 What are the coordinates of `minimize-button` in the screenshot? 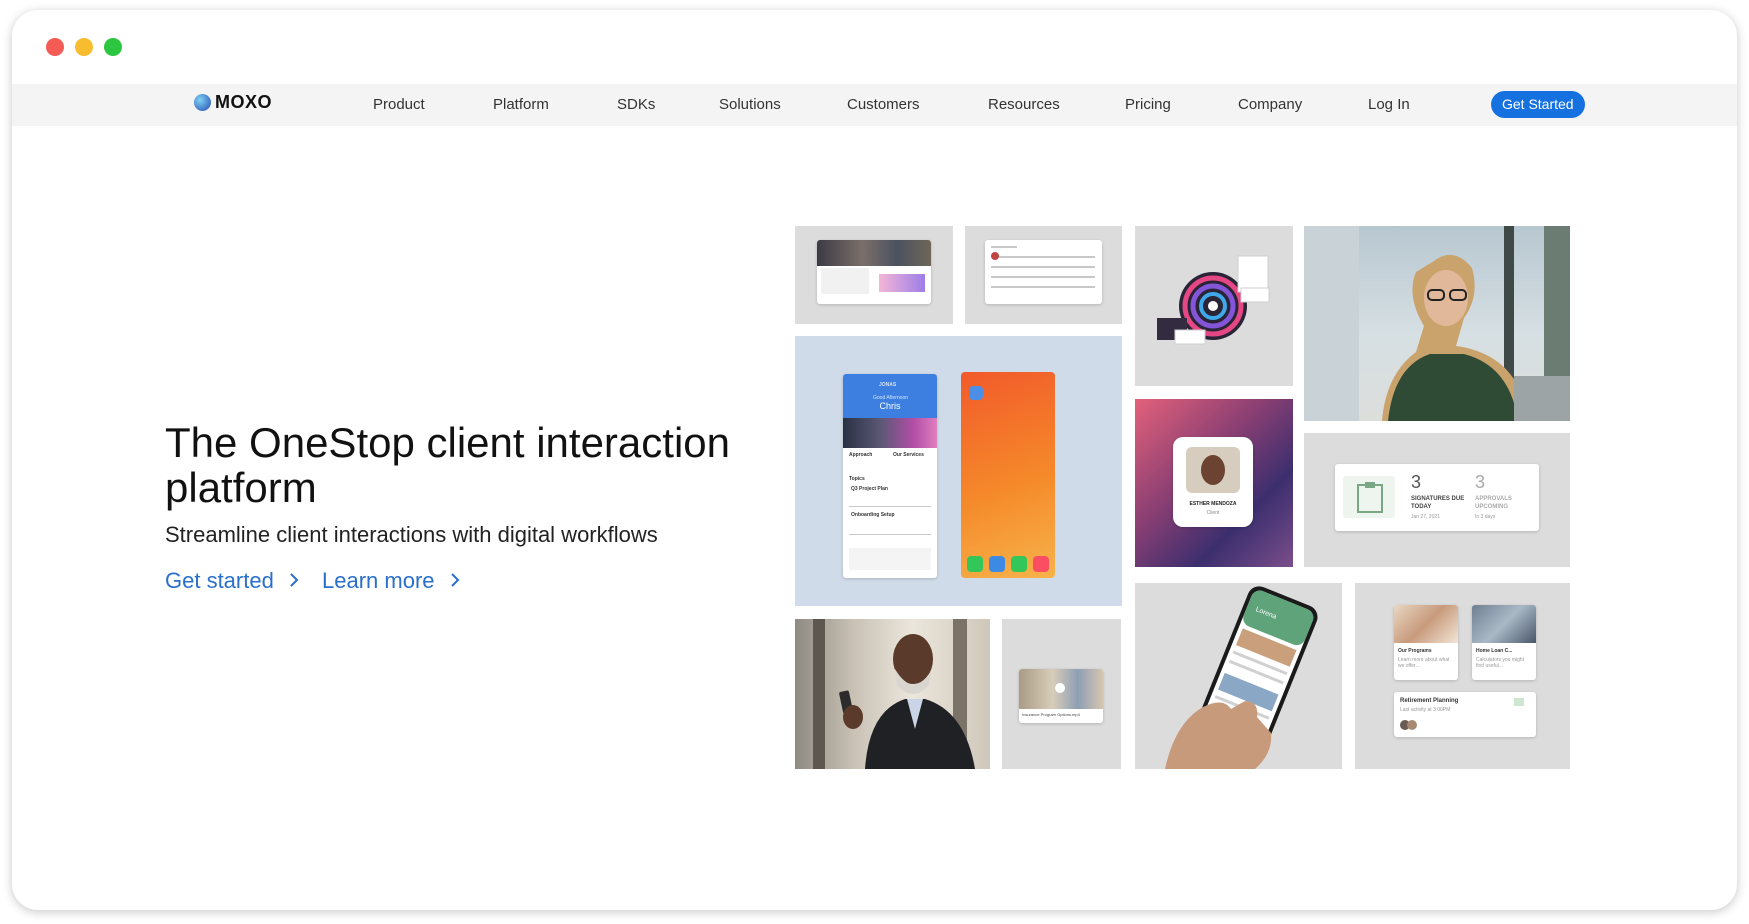 It's located at (84, 47).